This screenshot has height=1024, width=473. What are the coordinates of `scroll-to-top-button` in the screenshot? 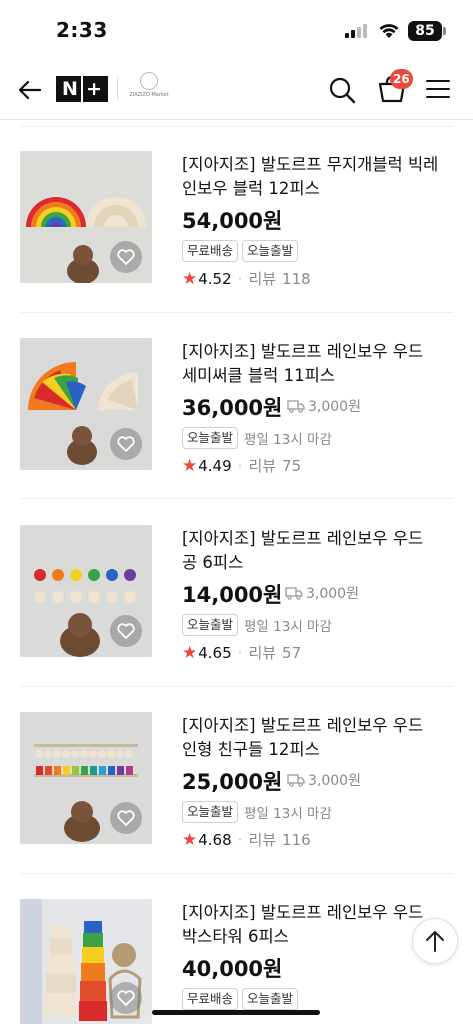 It's located at (435, 941).